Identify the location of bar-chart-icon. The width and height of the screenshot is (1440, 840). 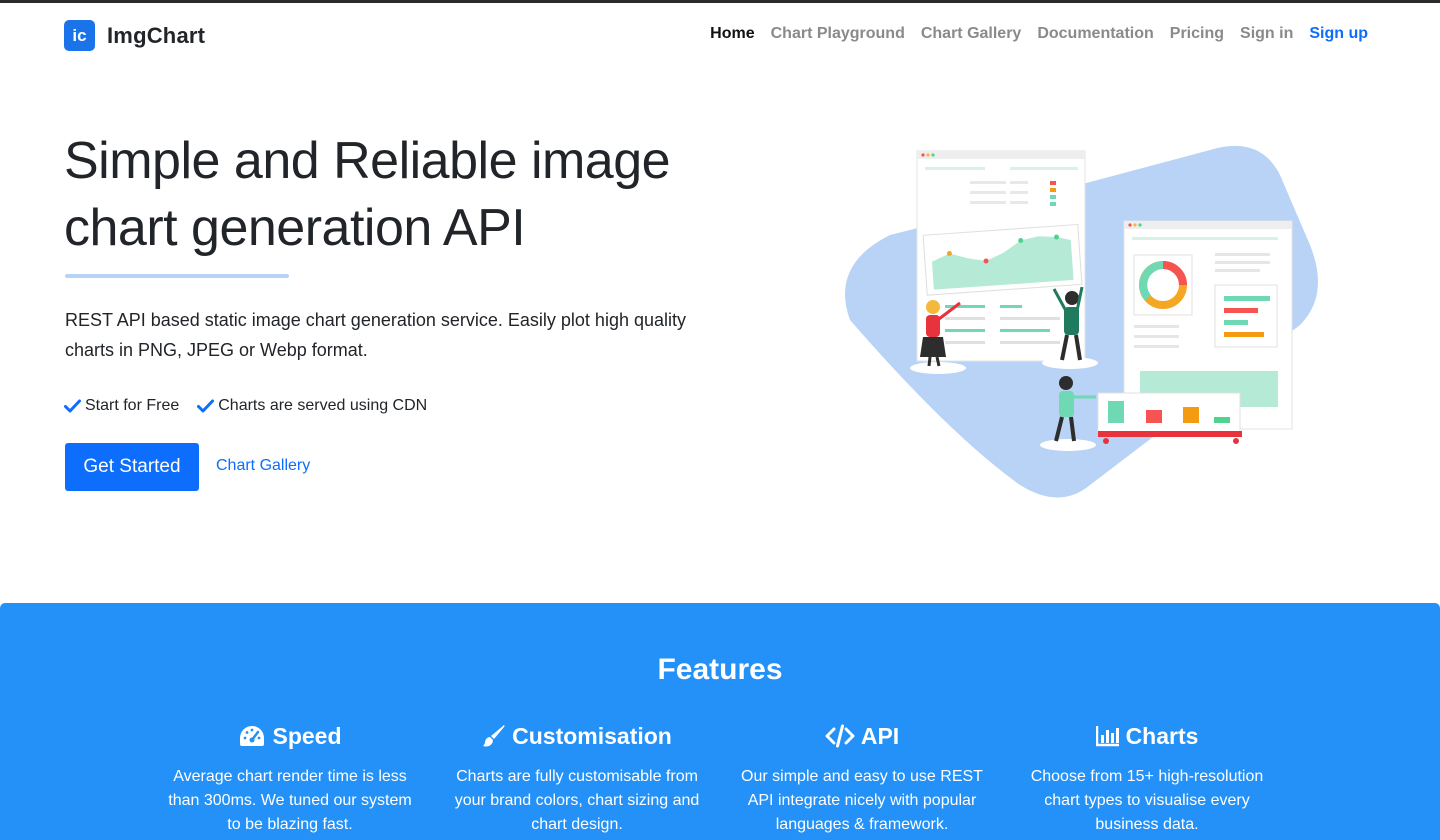
(1107, 736).